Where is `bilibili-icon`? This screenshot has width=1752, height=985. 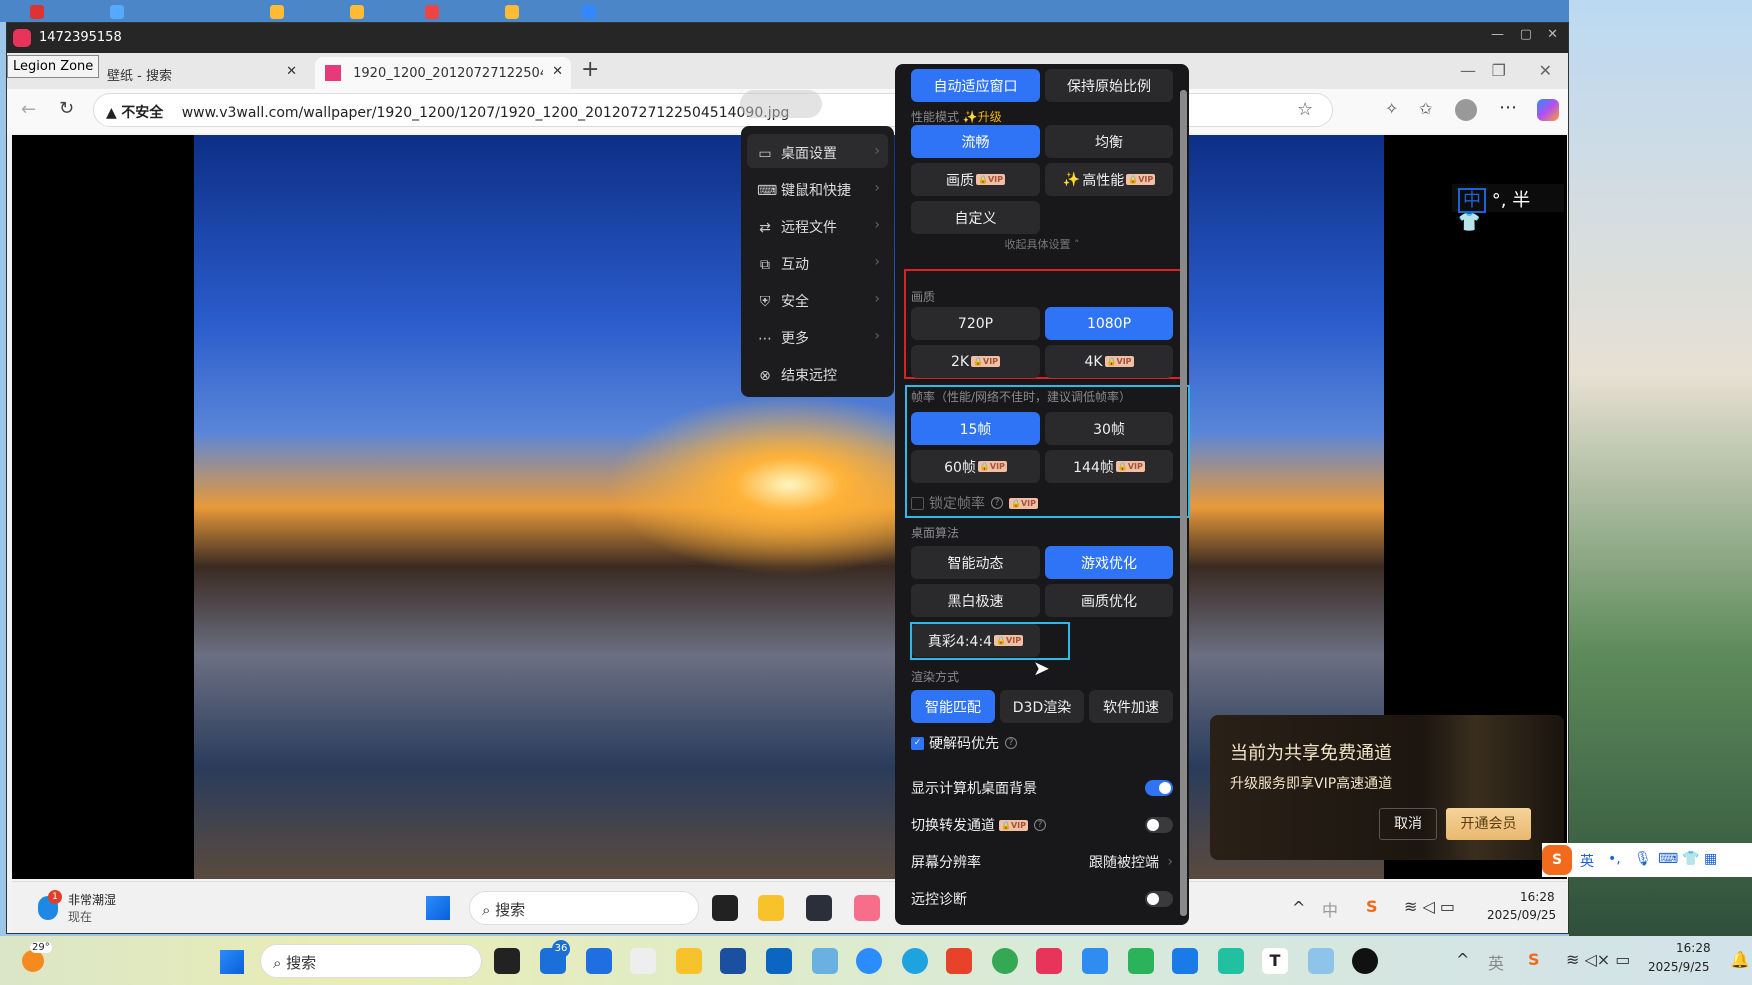 bilibili-icon is located at coordinates (867, 908).